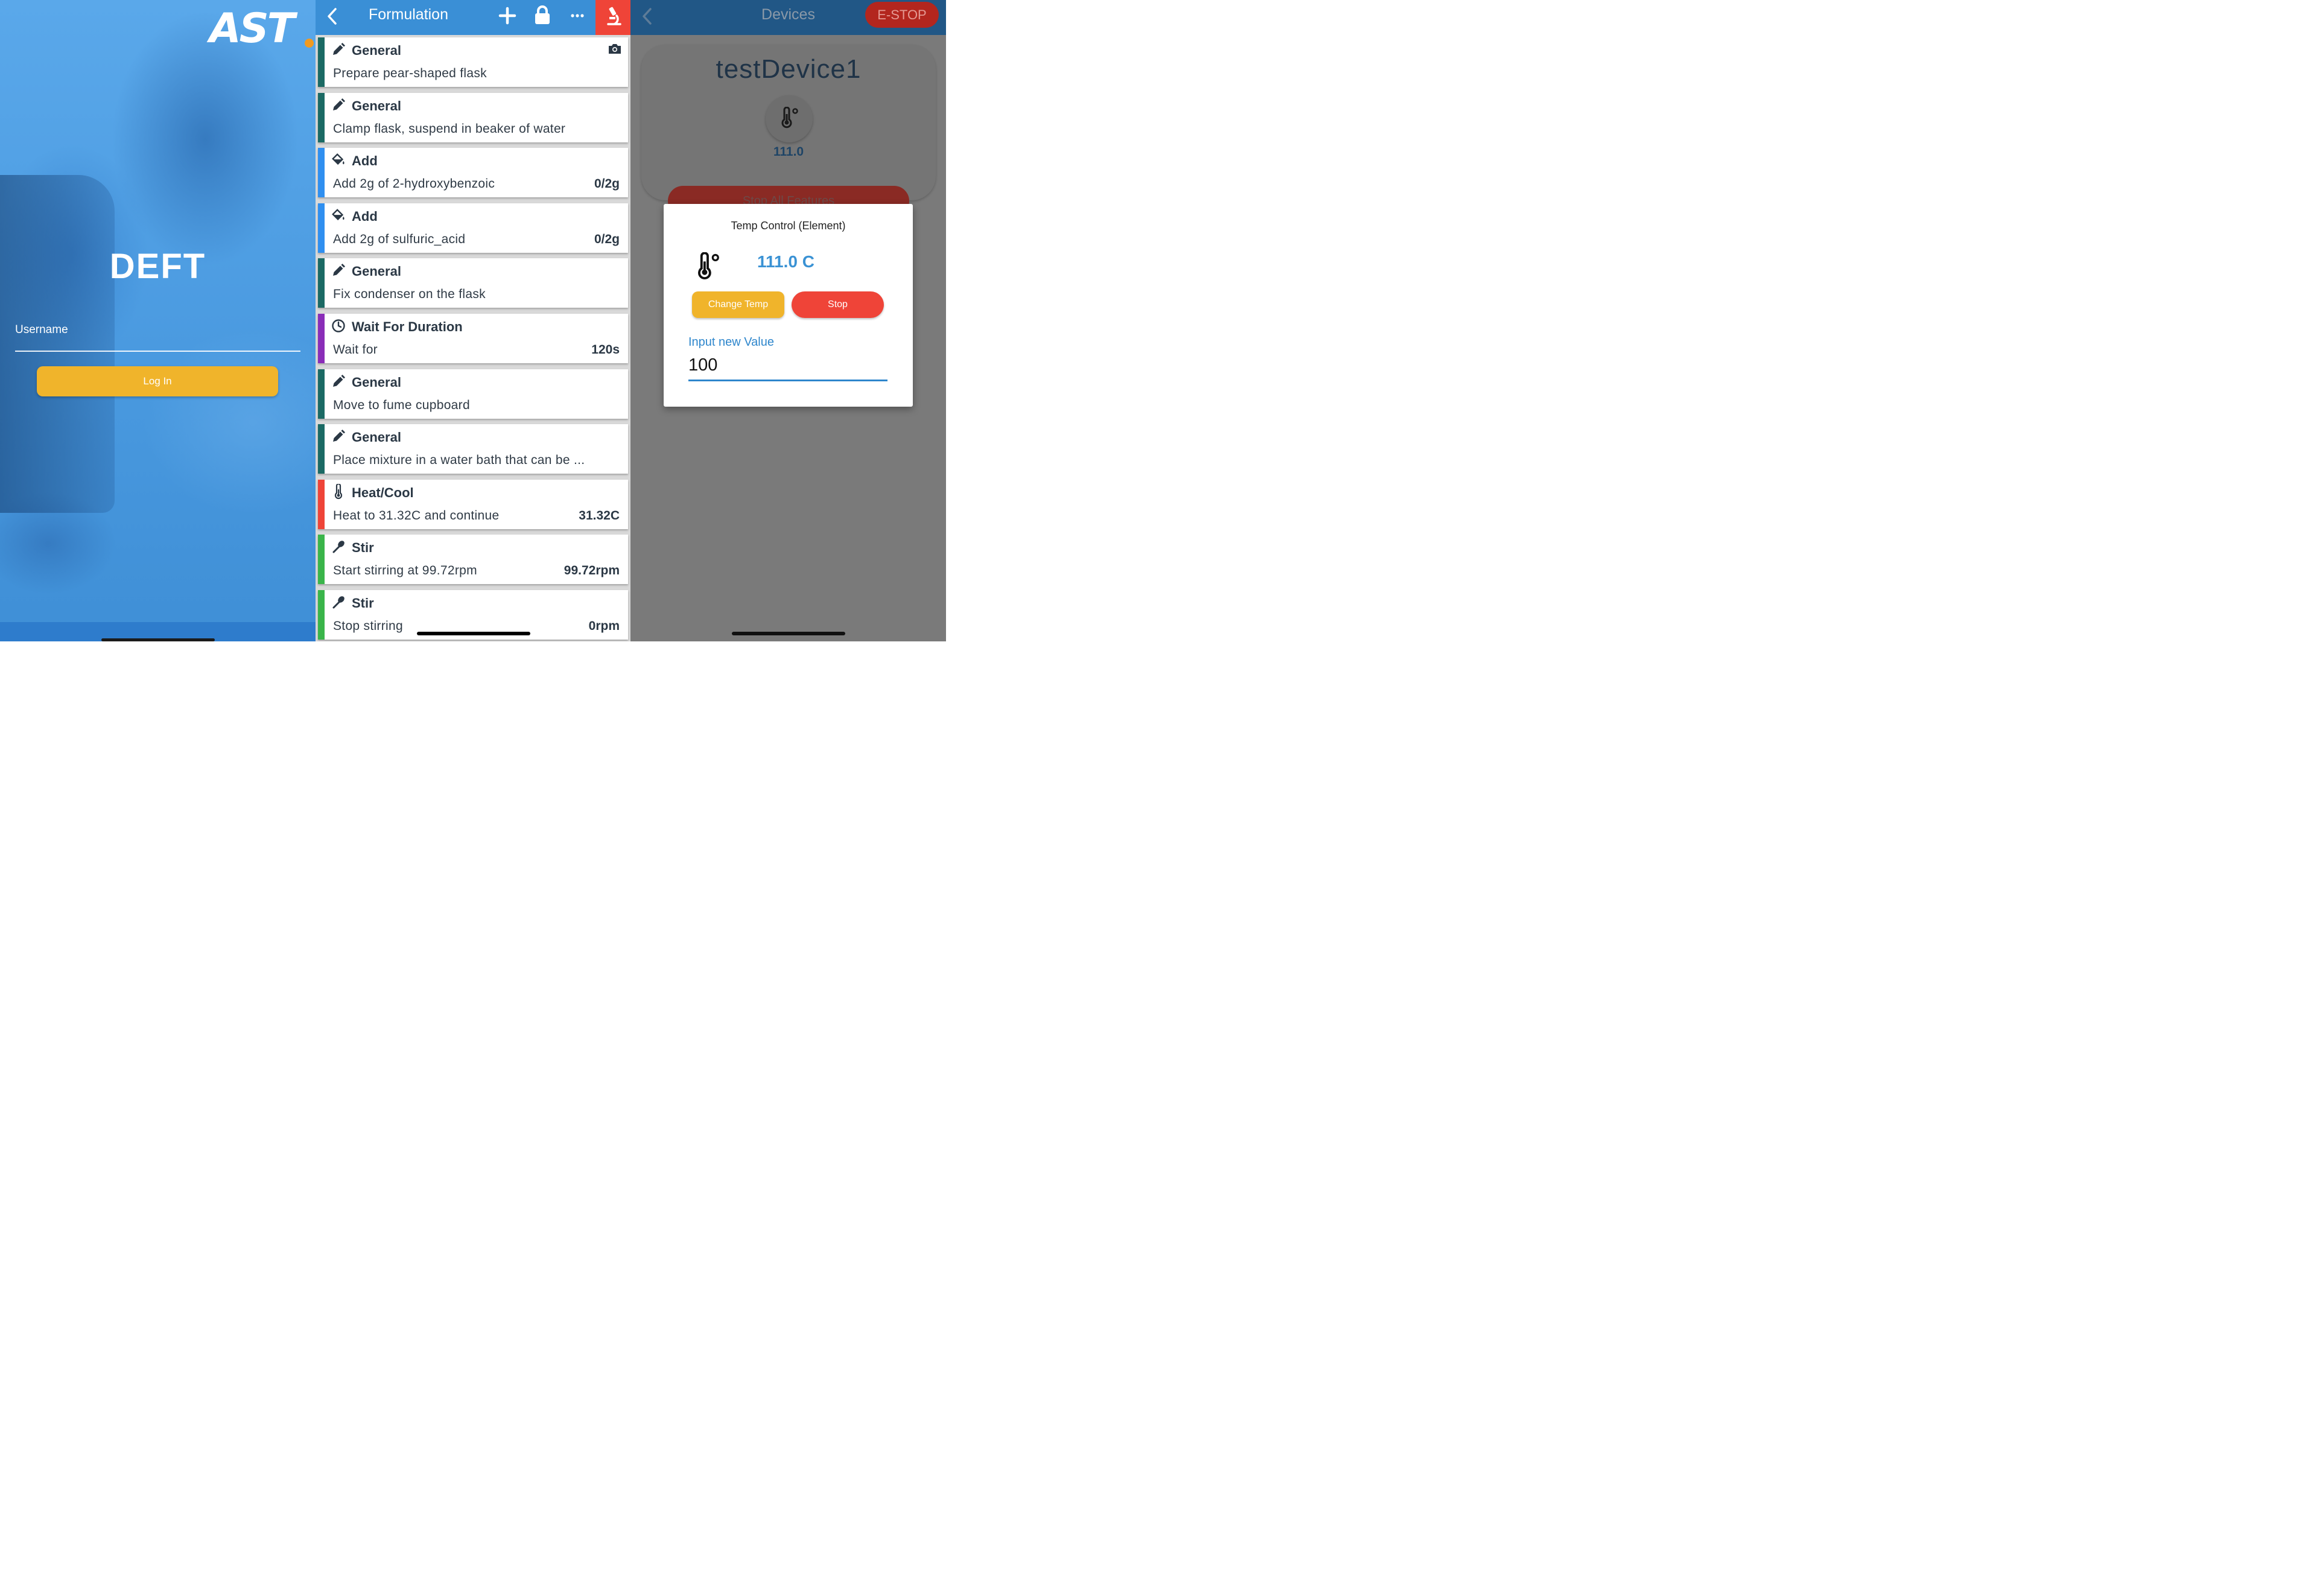 This screenshot has height=1576, width=2324. What do you see at coordinates (408, 14) in the screenshot?
I see `formulation-title: Formulation` at bounding box center [408, 14].